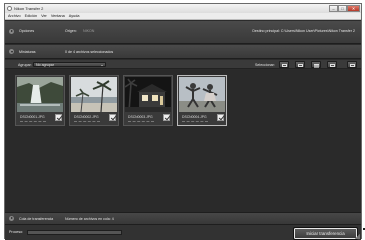  I want to click on progress-label: Proceso:, so click(16, 232).